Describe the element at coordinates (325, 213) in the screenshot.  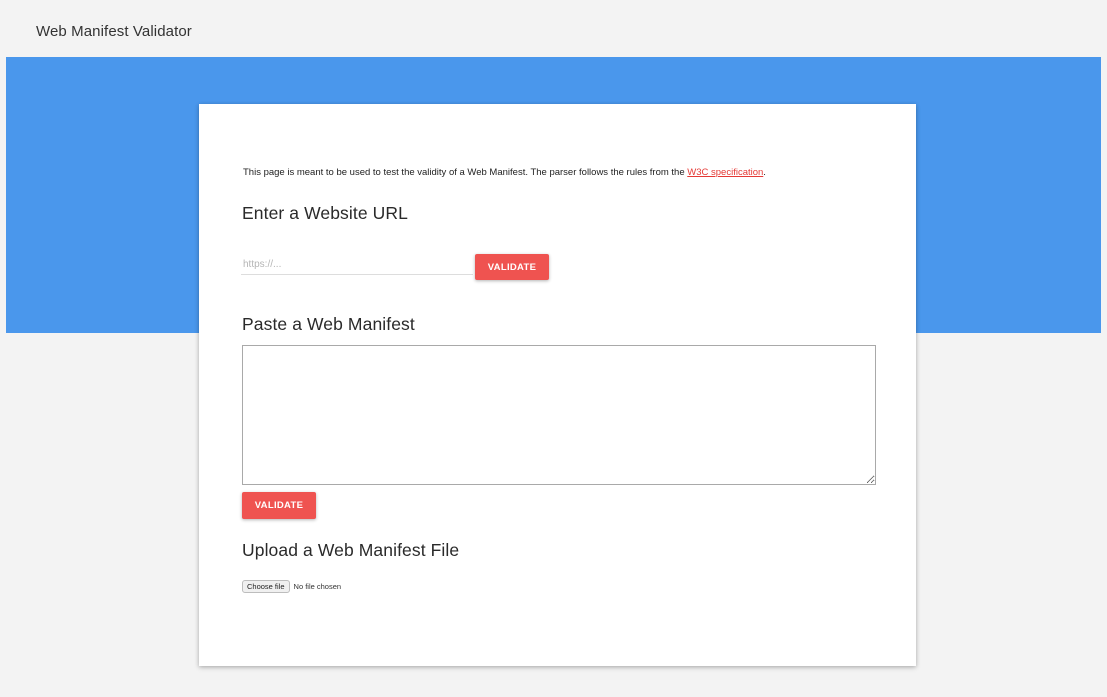
I see `url-section-heading: Enter a Website URL` at that location.